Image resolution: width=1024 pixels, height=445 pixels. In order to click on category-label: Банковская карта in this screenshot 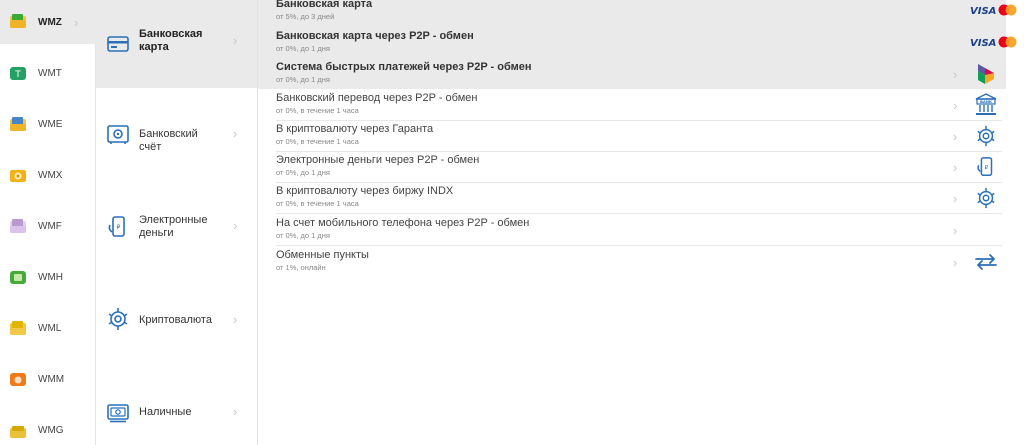, I will do `click(171, 40)`.